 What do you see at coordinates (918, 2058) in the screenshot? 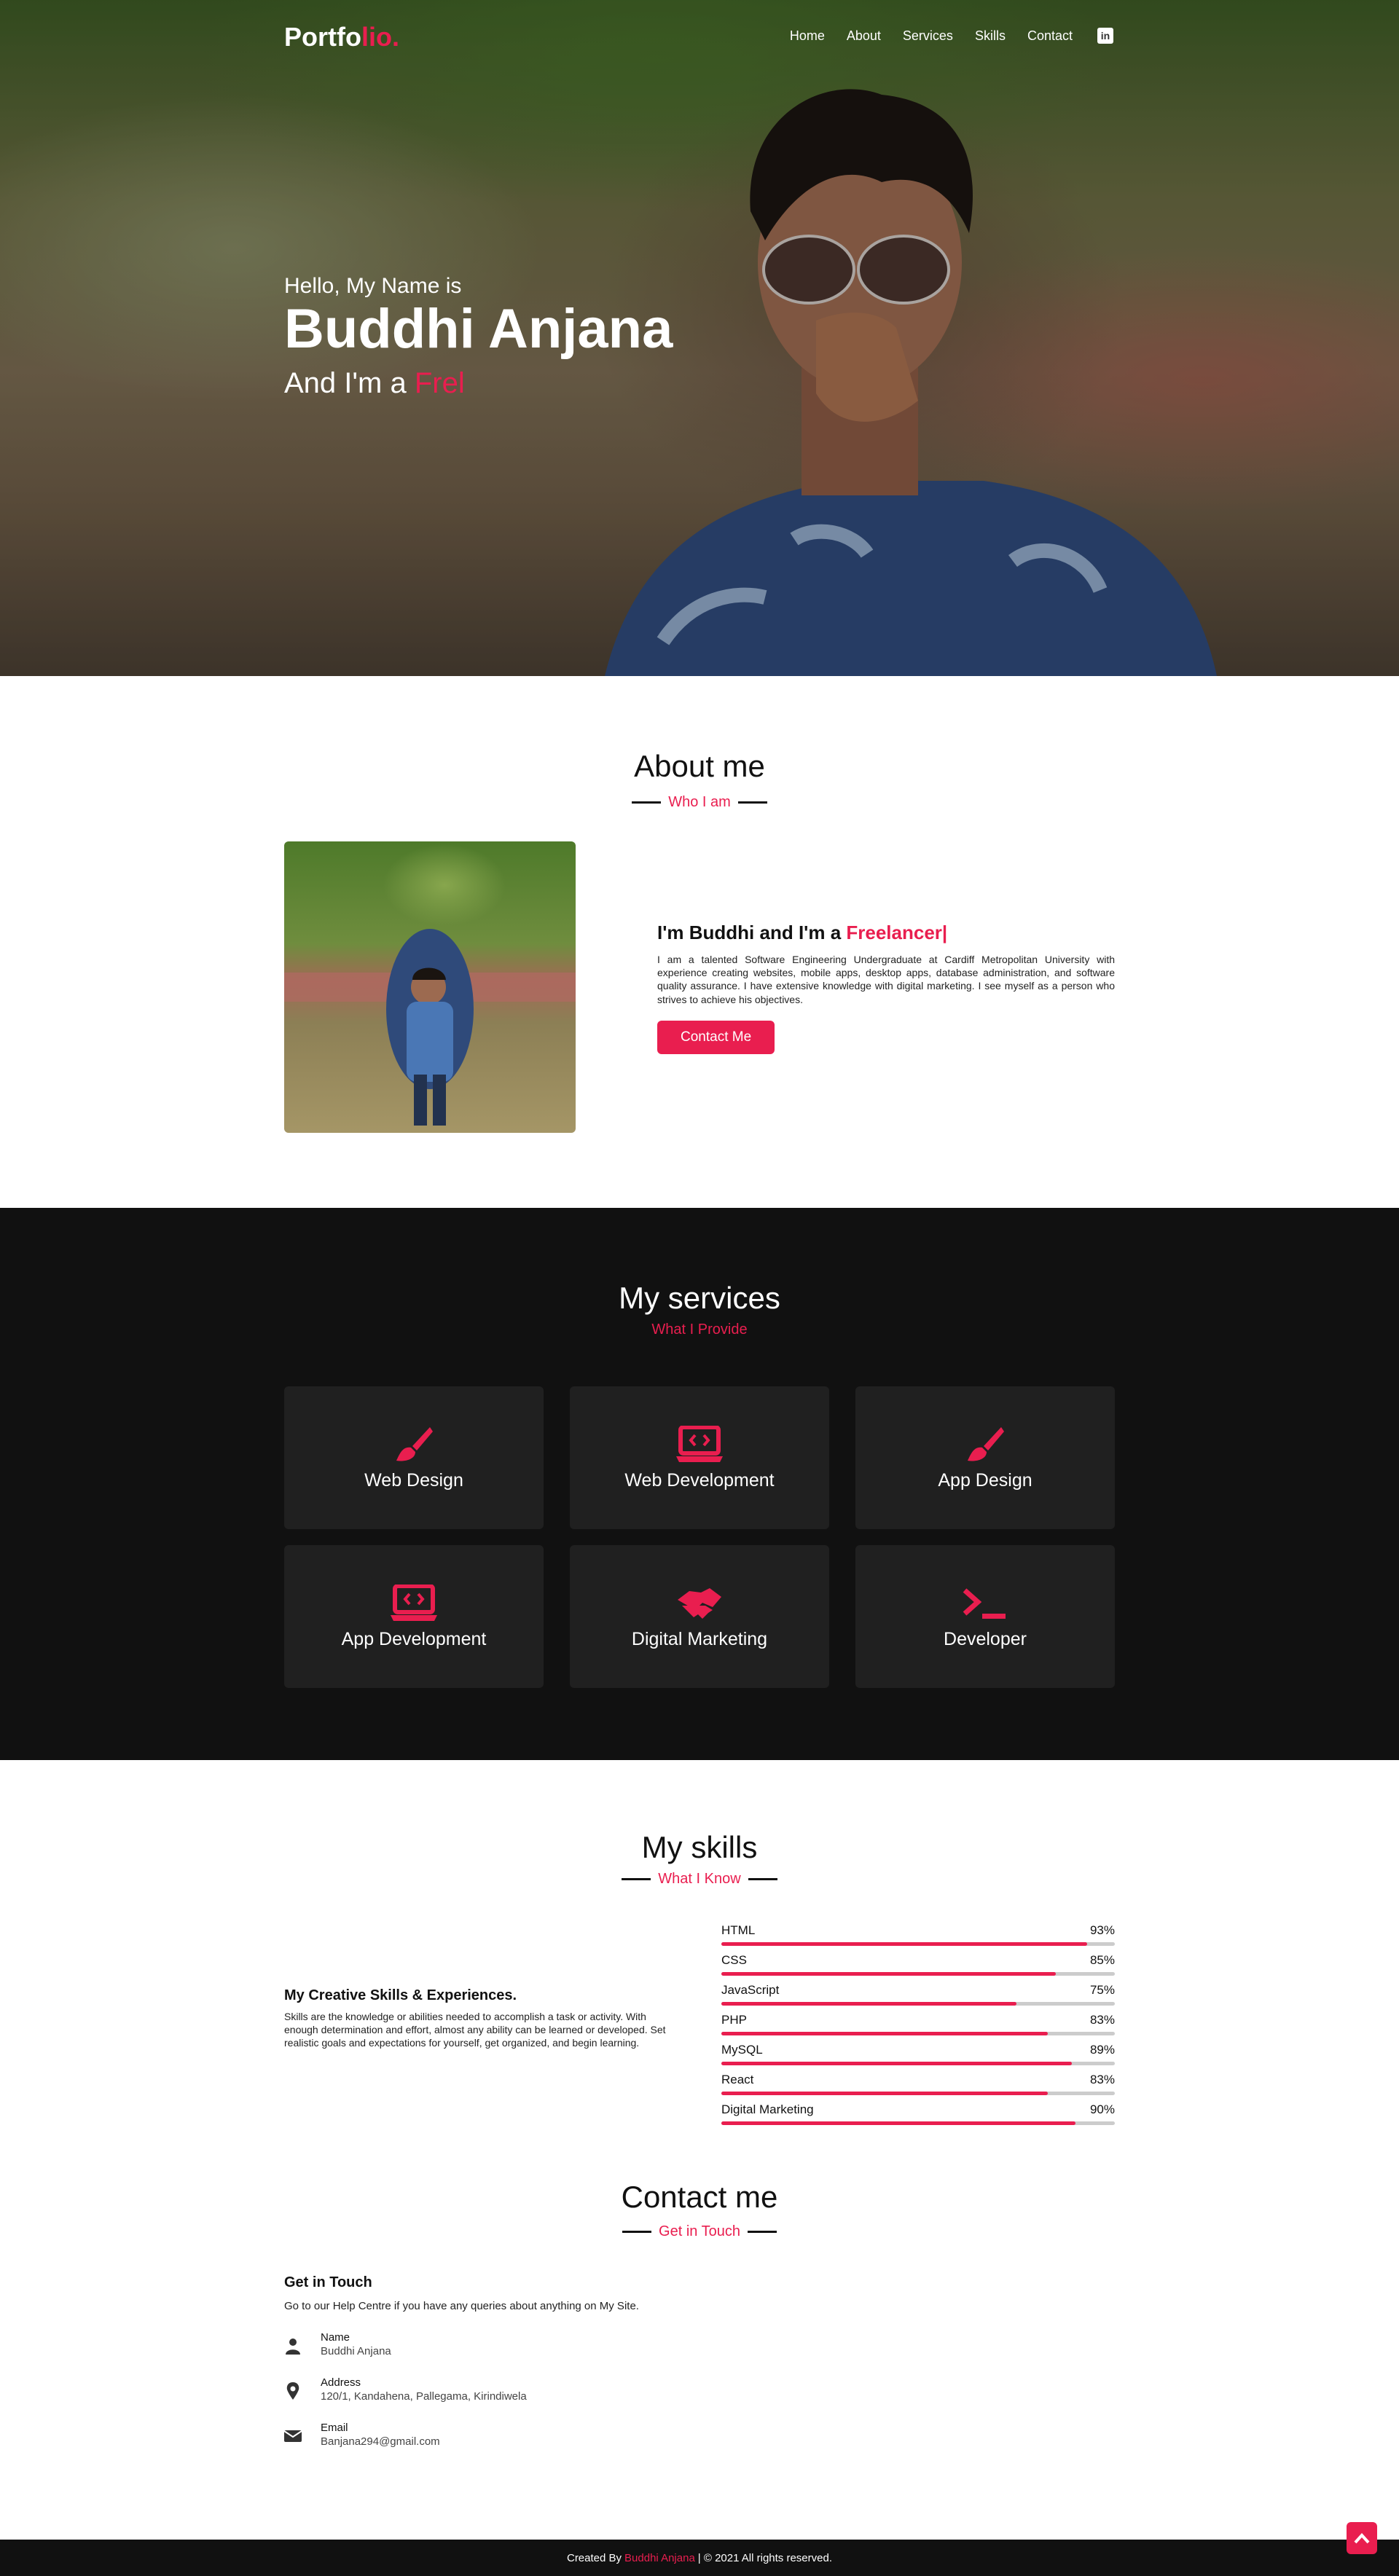
I see `skill-mysql: MySQL 89%` at bounding box center [918, 2058].